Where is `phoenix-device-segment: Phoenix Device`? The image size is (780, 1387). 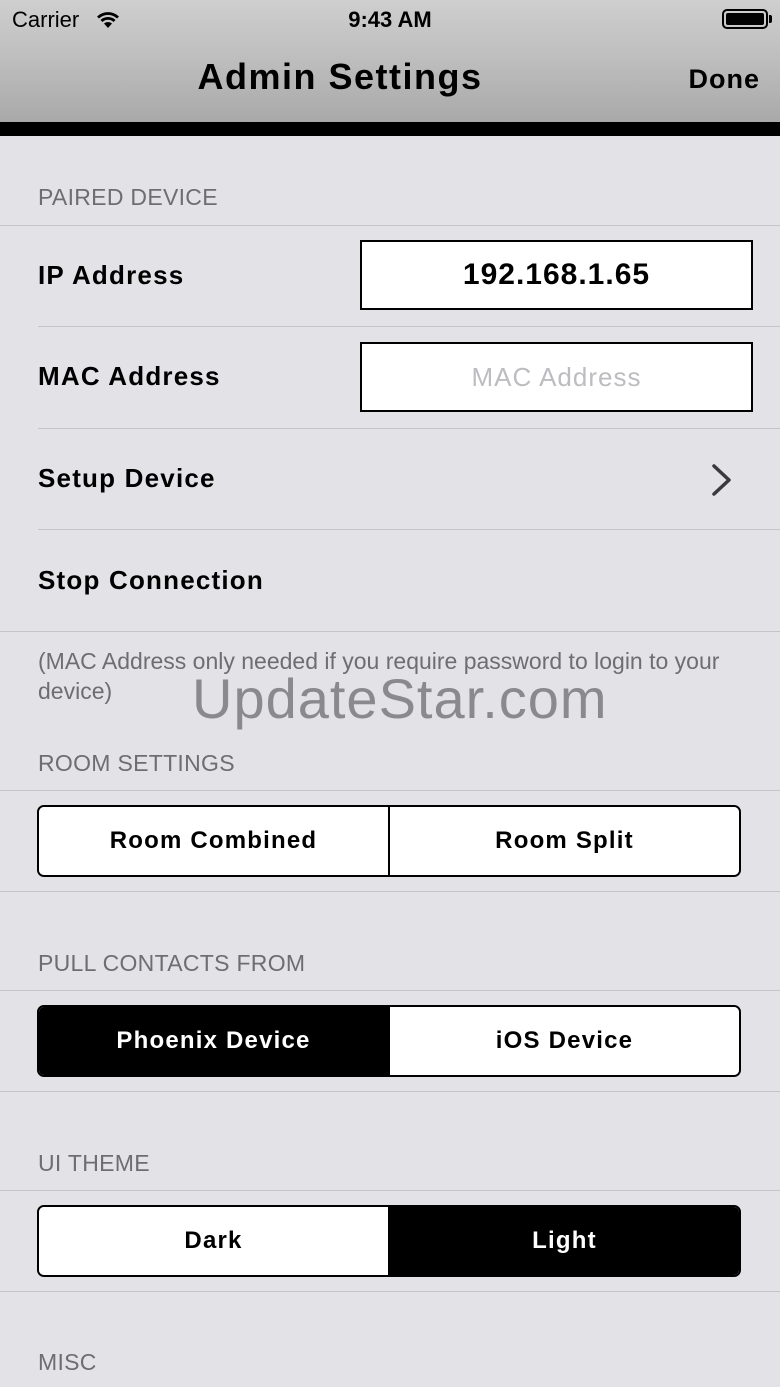
phoenix-device-segment: Phoenix Device is located at coordinates (213, 1041).